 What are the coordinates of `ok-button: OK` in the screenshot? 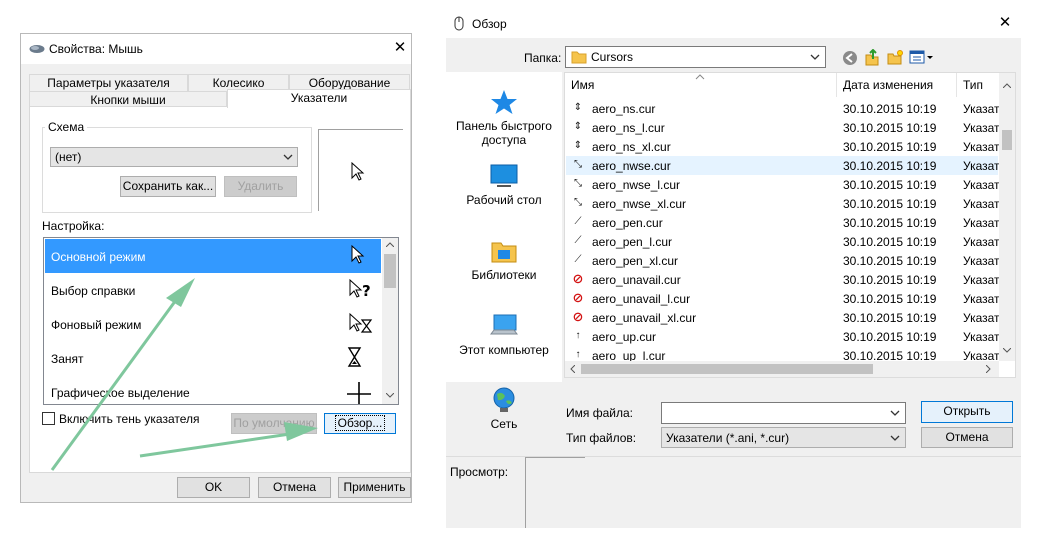 It's located at (213, 487).